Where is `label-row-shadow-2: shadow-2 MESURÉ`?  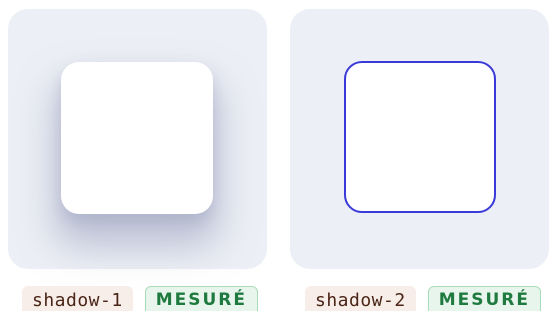
label-row-shadow-2: shadow-2 MESURÉ is located at coordinates (423, 298).